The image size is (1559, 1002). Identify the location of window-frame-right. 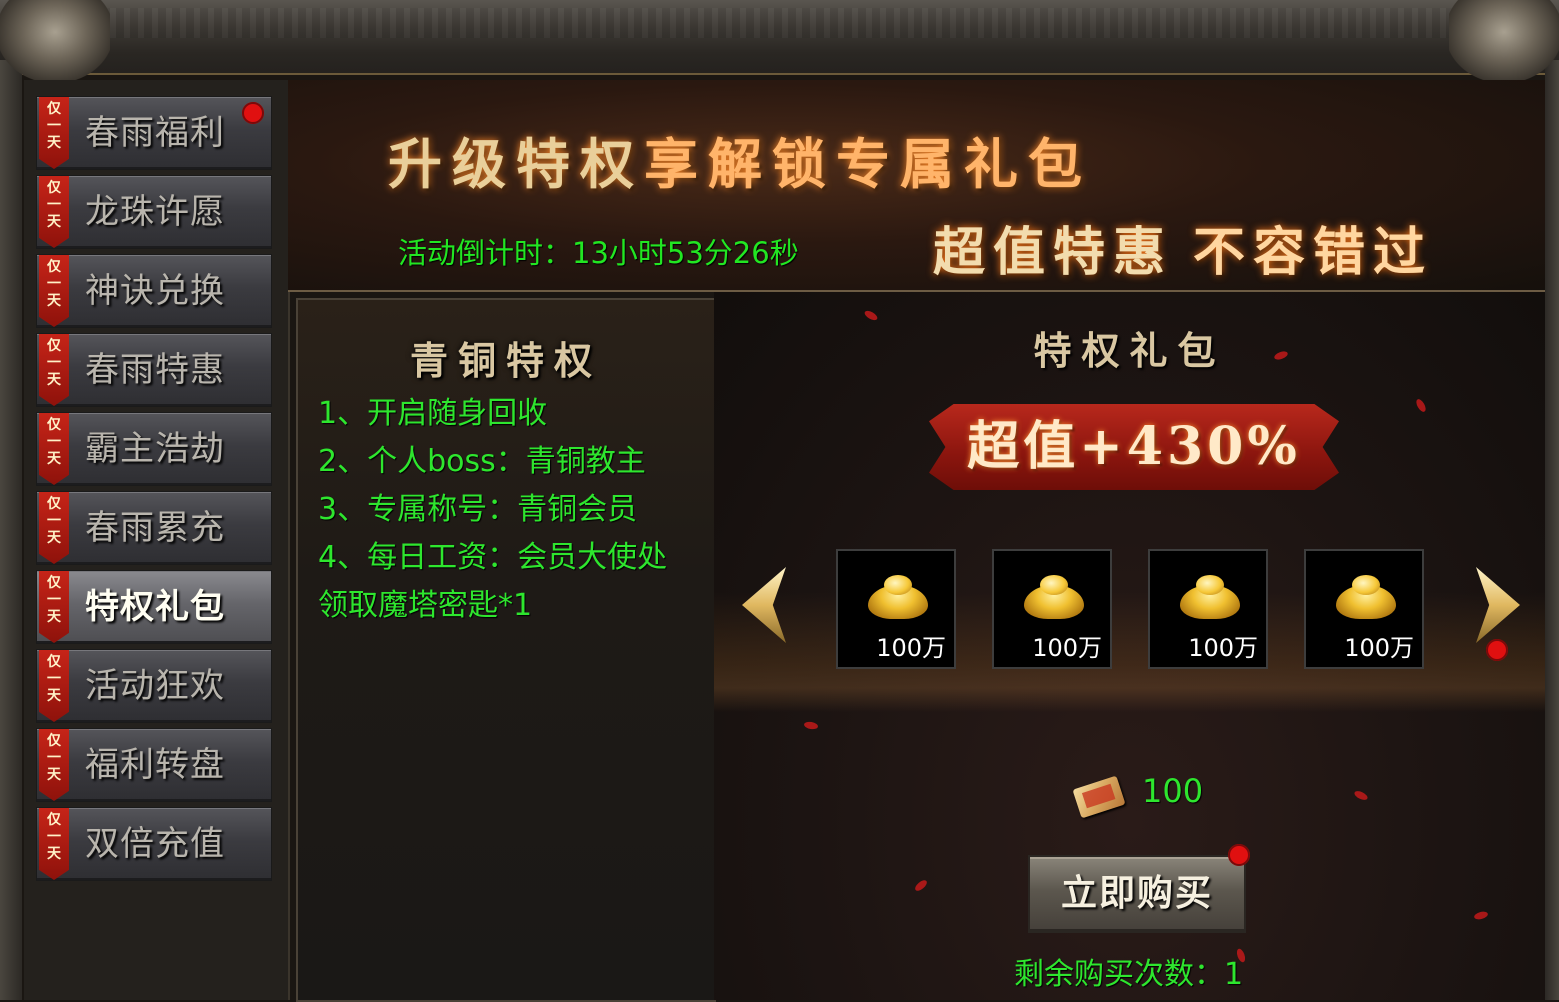
(1552, 530).